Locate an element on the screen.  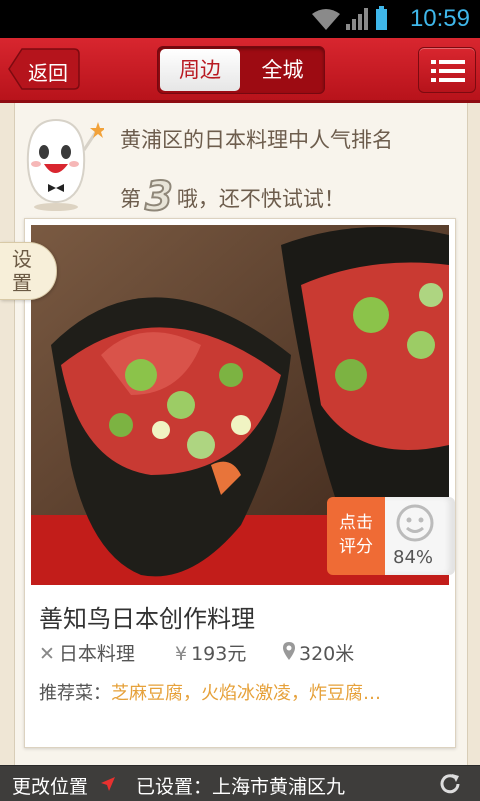
restaurant-category: ✕ 日本料理 is located at coordinates (87, 652).